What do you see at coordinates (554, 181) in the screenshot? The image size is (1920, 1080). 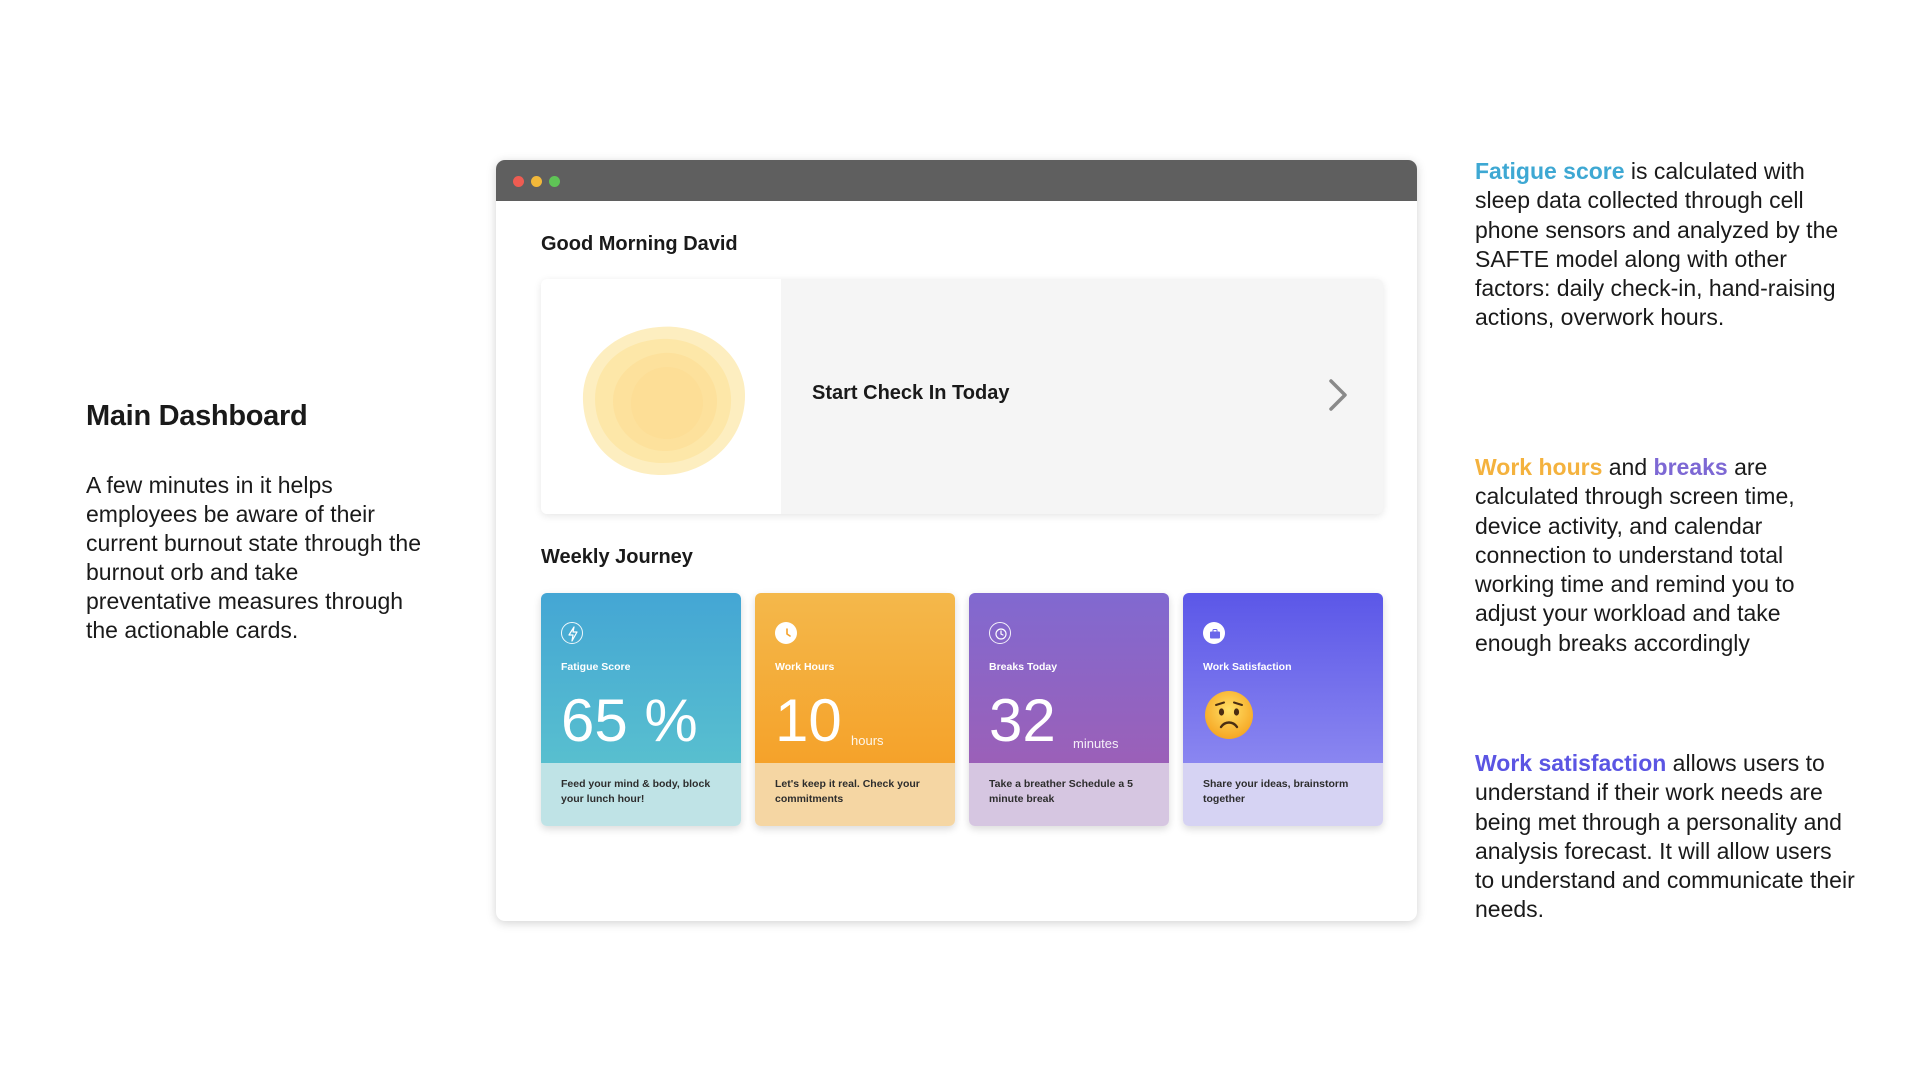 I see `maximize-window-button` at bounding box center [554, 181].